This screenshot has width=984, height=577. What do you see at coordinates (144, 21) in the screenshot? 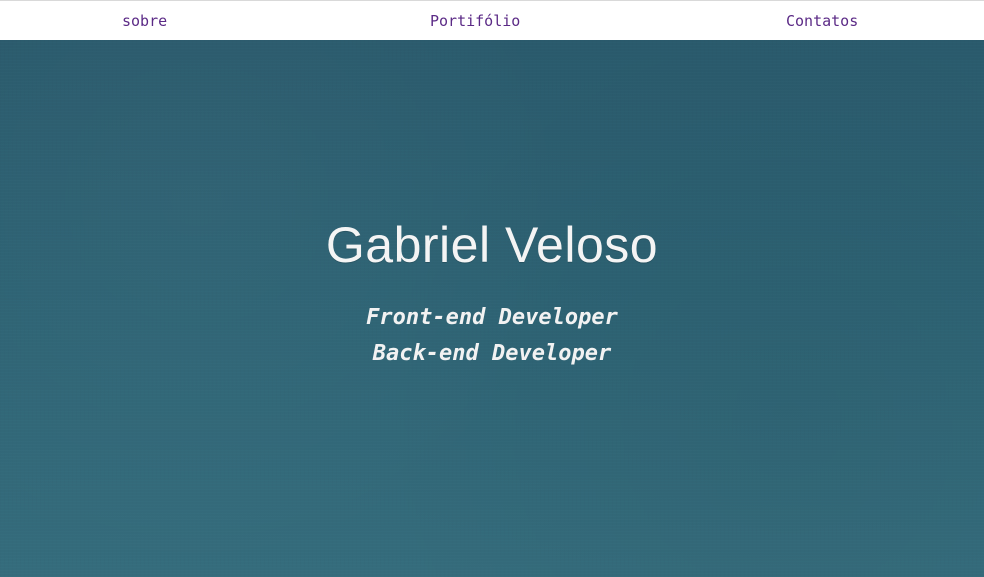
I see `nav-link-sobre: sobre` at bounding box center [144, 21].